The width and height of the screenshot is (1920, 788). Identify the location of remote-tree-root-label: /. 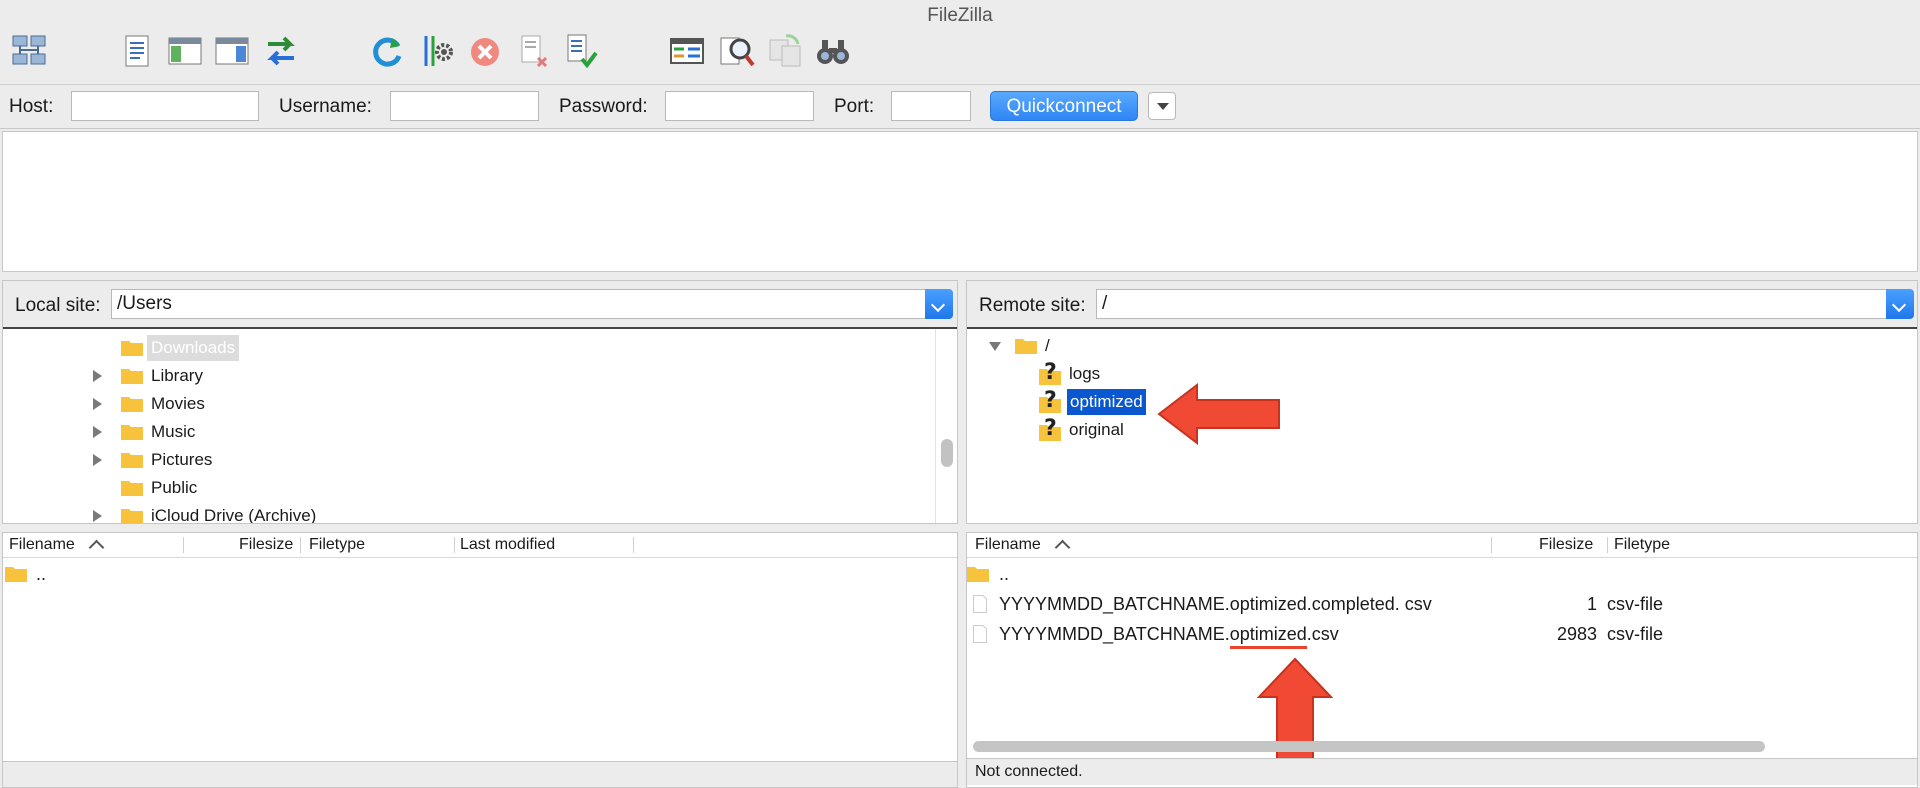
(1047, 345).